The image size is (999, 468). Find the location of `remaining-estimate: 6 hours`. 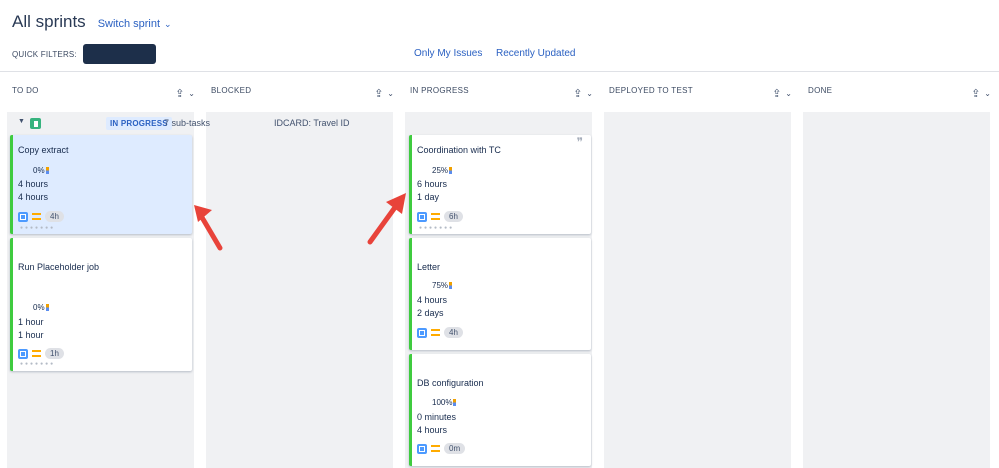

remaining-estimate: 6 hours is located at coordinates (432, 184).